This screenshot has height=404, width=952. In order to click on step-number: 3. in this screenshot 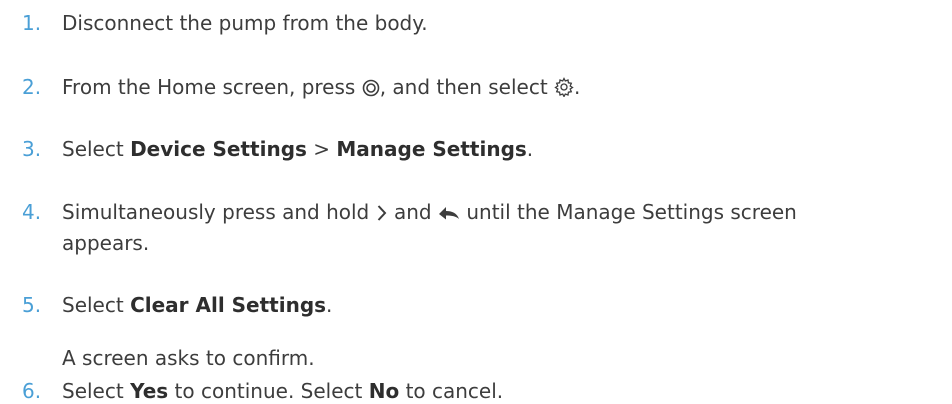, I will do `click(32, 149)`.